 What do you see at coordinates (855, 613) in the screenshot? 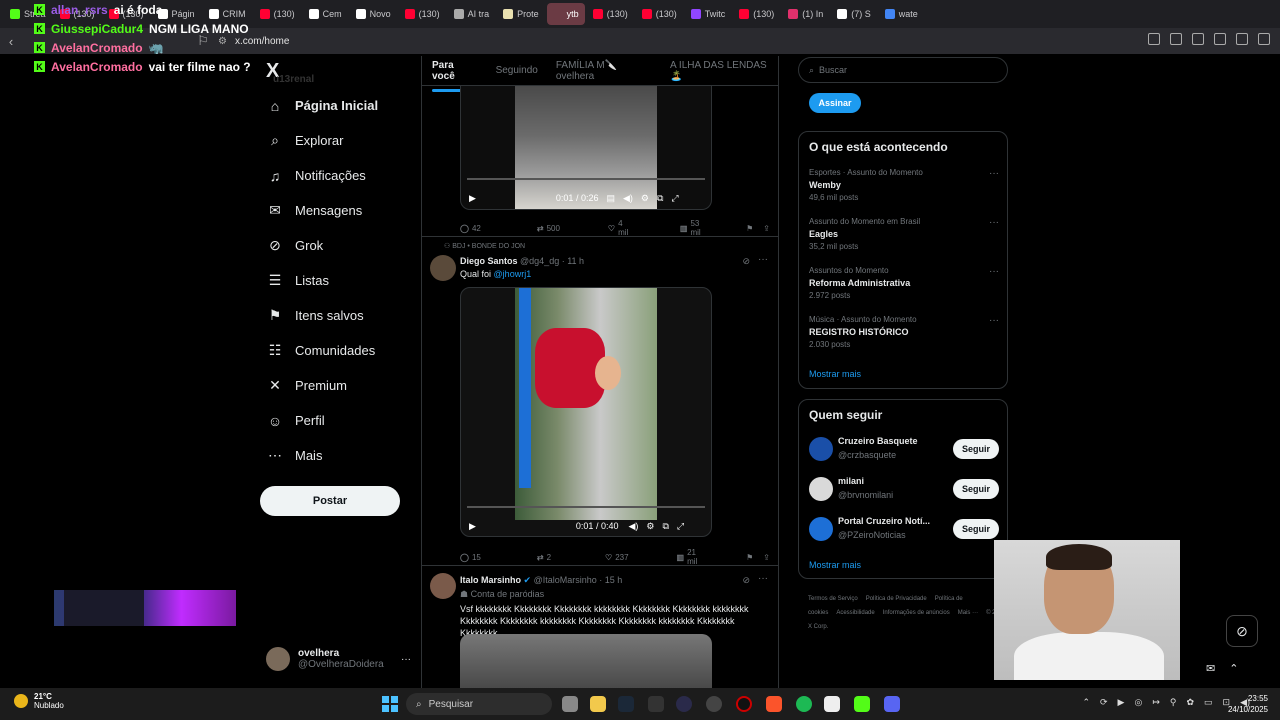
I see `footer-link: Acessibilidade` at bounding box center [855, 613].